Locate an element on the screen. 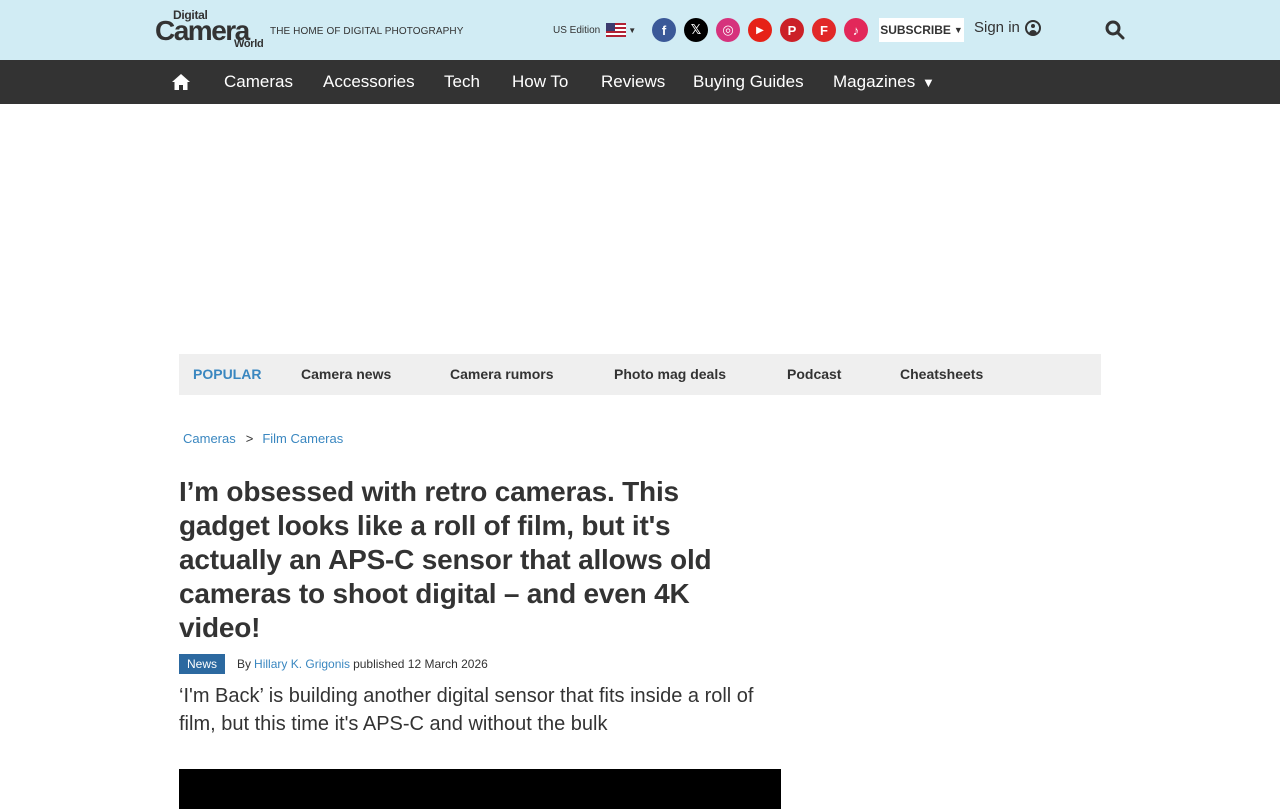  sign-in-button: Sign in is located at coordinates (1007, 27).